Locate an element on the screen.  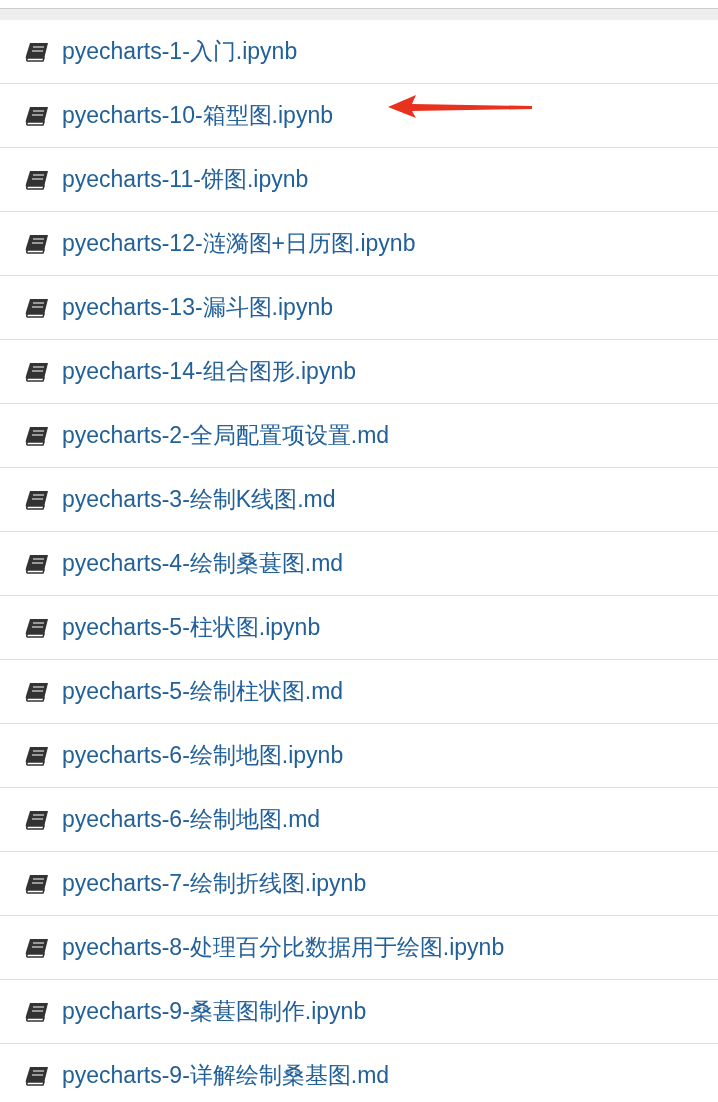
file-link: pyecharts-4-绘制桑葚图.md is located at coordinates (203, 563).